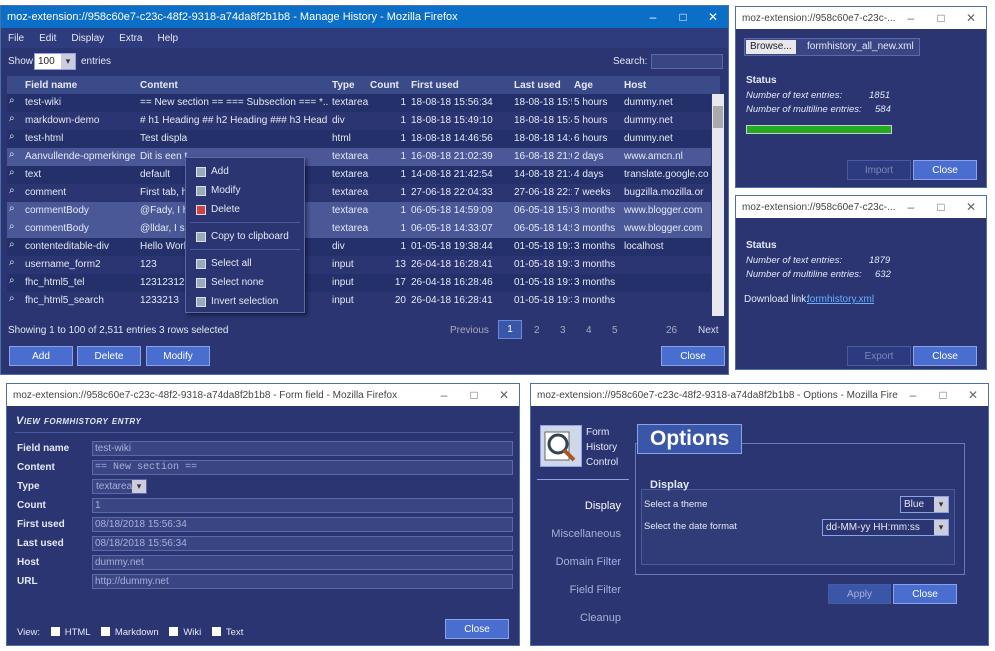 The width and height of the screenshot is (995, 651). What do you see at coordinates (708, 330) in the screenshot?
I see `page-next: Next` at bounding box center [708, 330].